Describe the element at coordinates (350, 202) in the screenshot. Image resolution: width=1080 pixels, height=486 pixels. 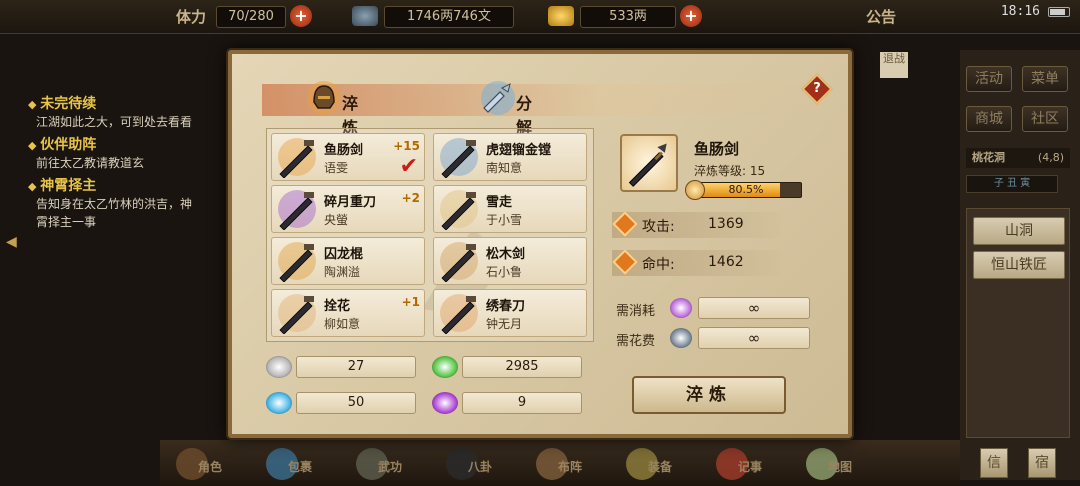
I see `weapon-name: 碎月重刀` at that location.